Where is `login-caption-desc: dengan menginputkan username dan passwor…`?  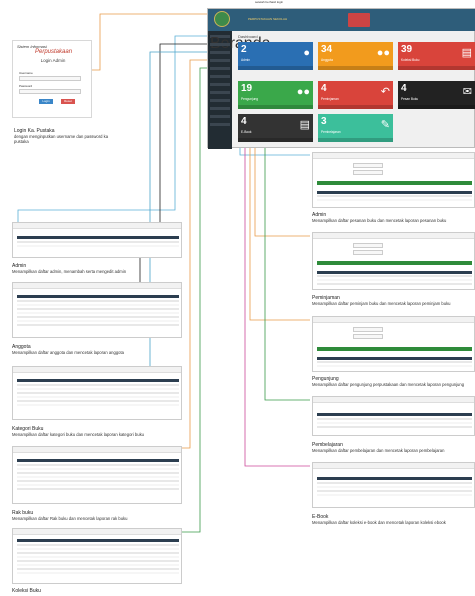 login-caption-desc: dengan menginputkan username dan passwor… is located at coordinates (61, 139).